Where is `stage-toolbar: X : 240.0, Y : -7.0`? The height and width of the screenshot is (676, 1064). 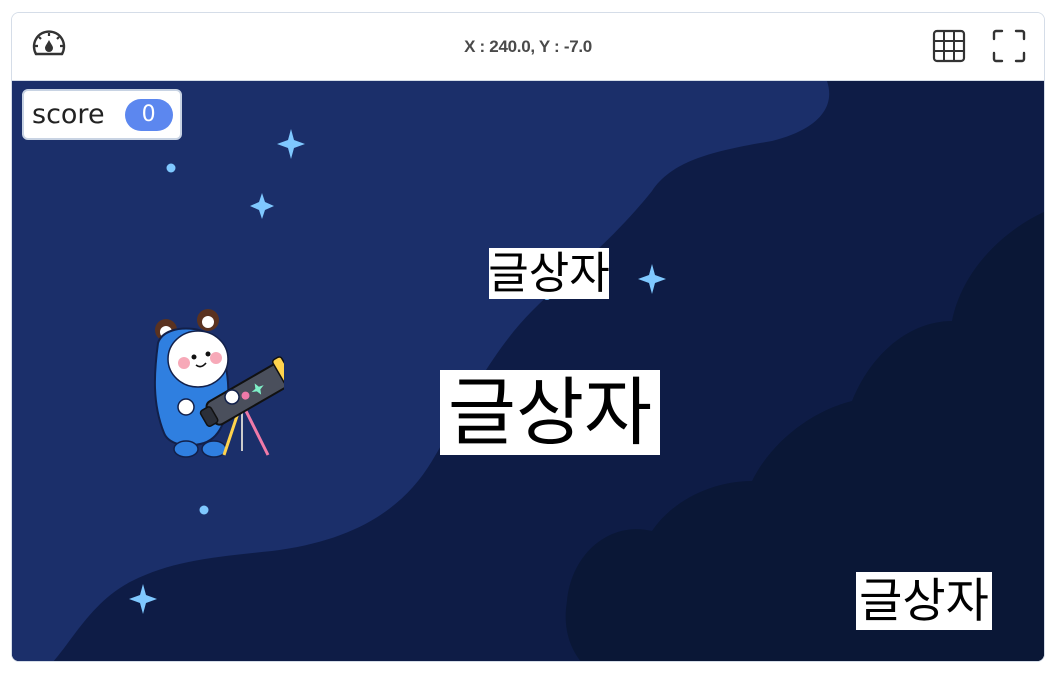 stage-toolbar: X : 240.0, Y : -7.0 is located at coordinates (528, 47).